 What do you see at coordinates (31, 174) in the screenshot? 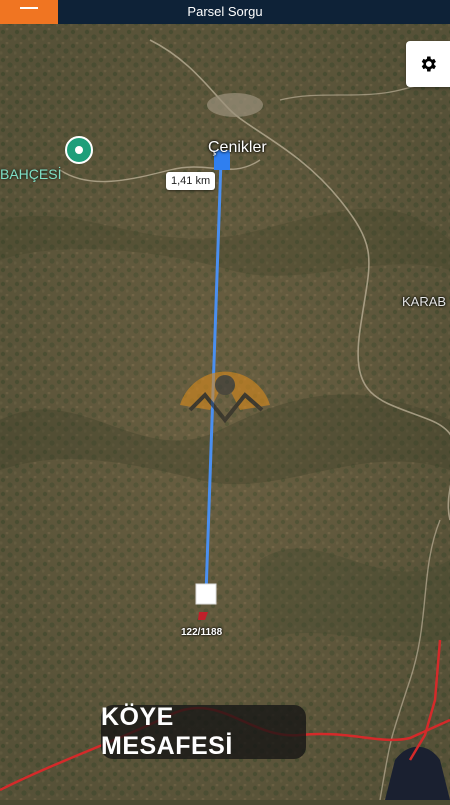
I see `place-label-poi: BAHÇESİ` at bounding box center [31, 174].